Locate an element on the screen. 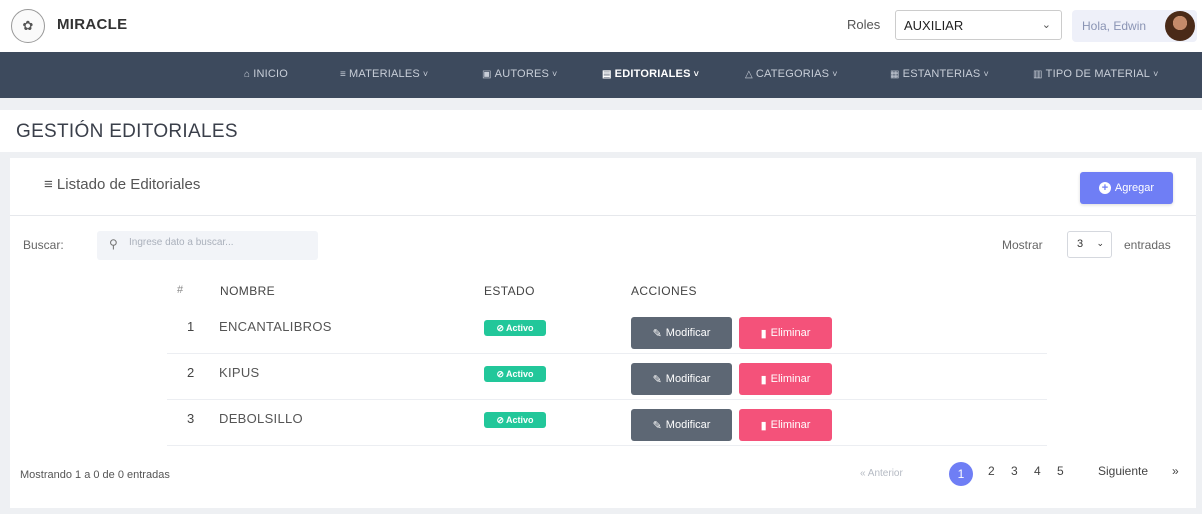 Image resolution: width=1202 pixels, height=514 pixels. page-size-value: 3 is located at coordinates (1080, 244).